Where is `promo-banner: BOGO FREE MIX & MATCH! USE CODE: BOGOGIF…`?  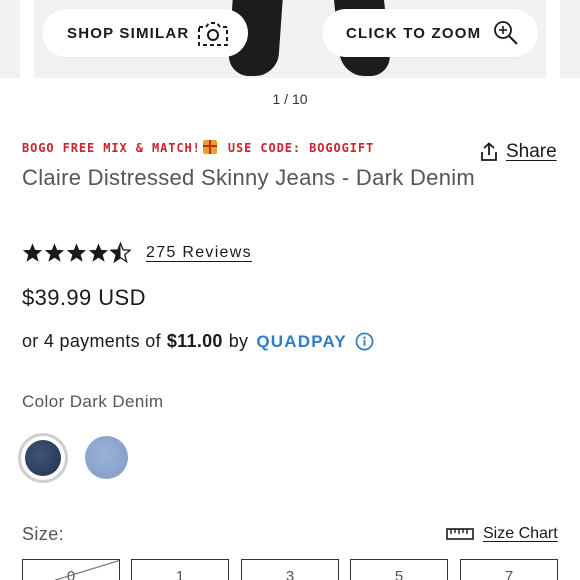 promo-banner: BOGO FREE MIX & MATCH! USE CODE: BOGOGIF… is located at coordinates (198, 147).